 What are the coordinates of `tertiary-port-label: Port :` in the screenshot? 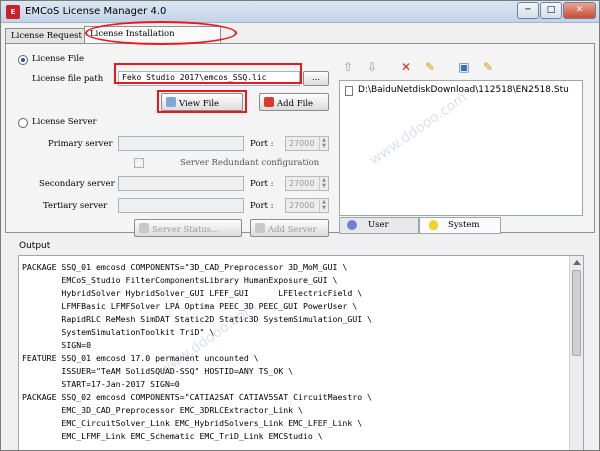 It's located at (262, 206).